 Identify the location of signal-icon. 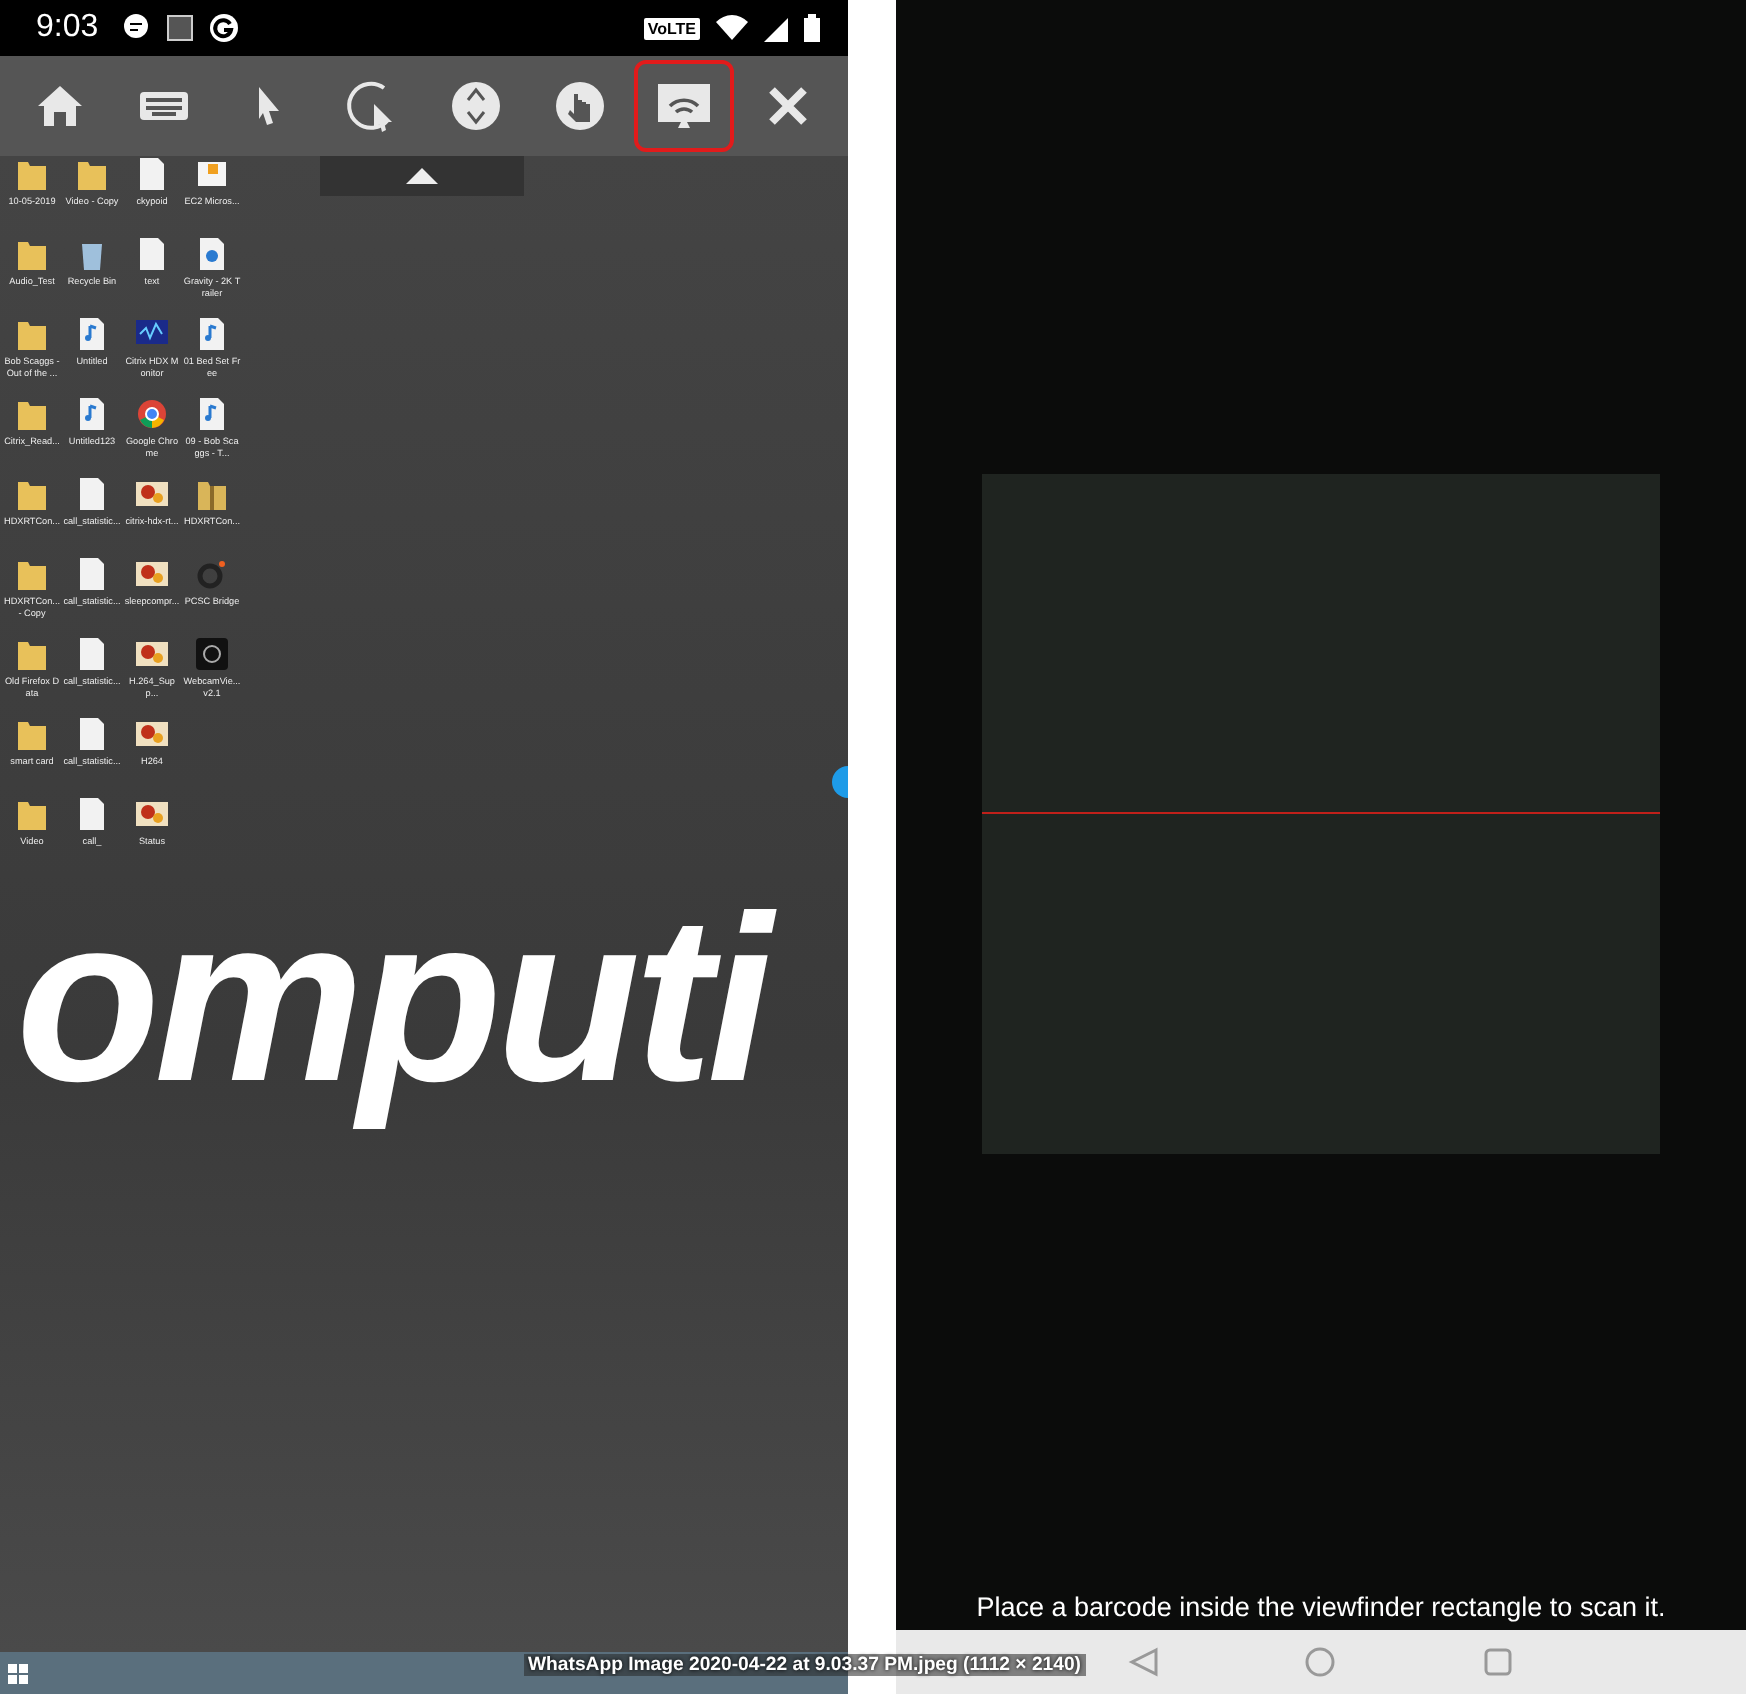
(776, 28).